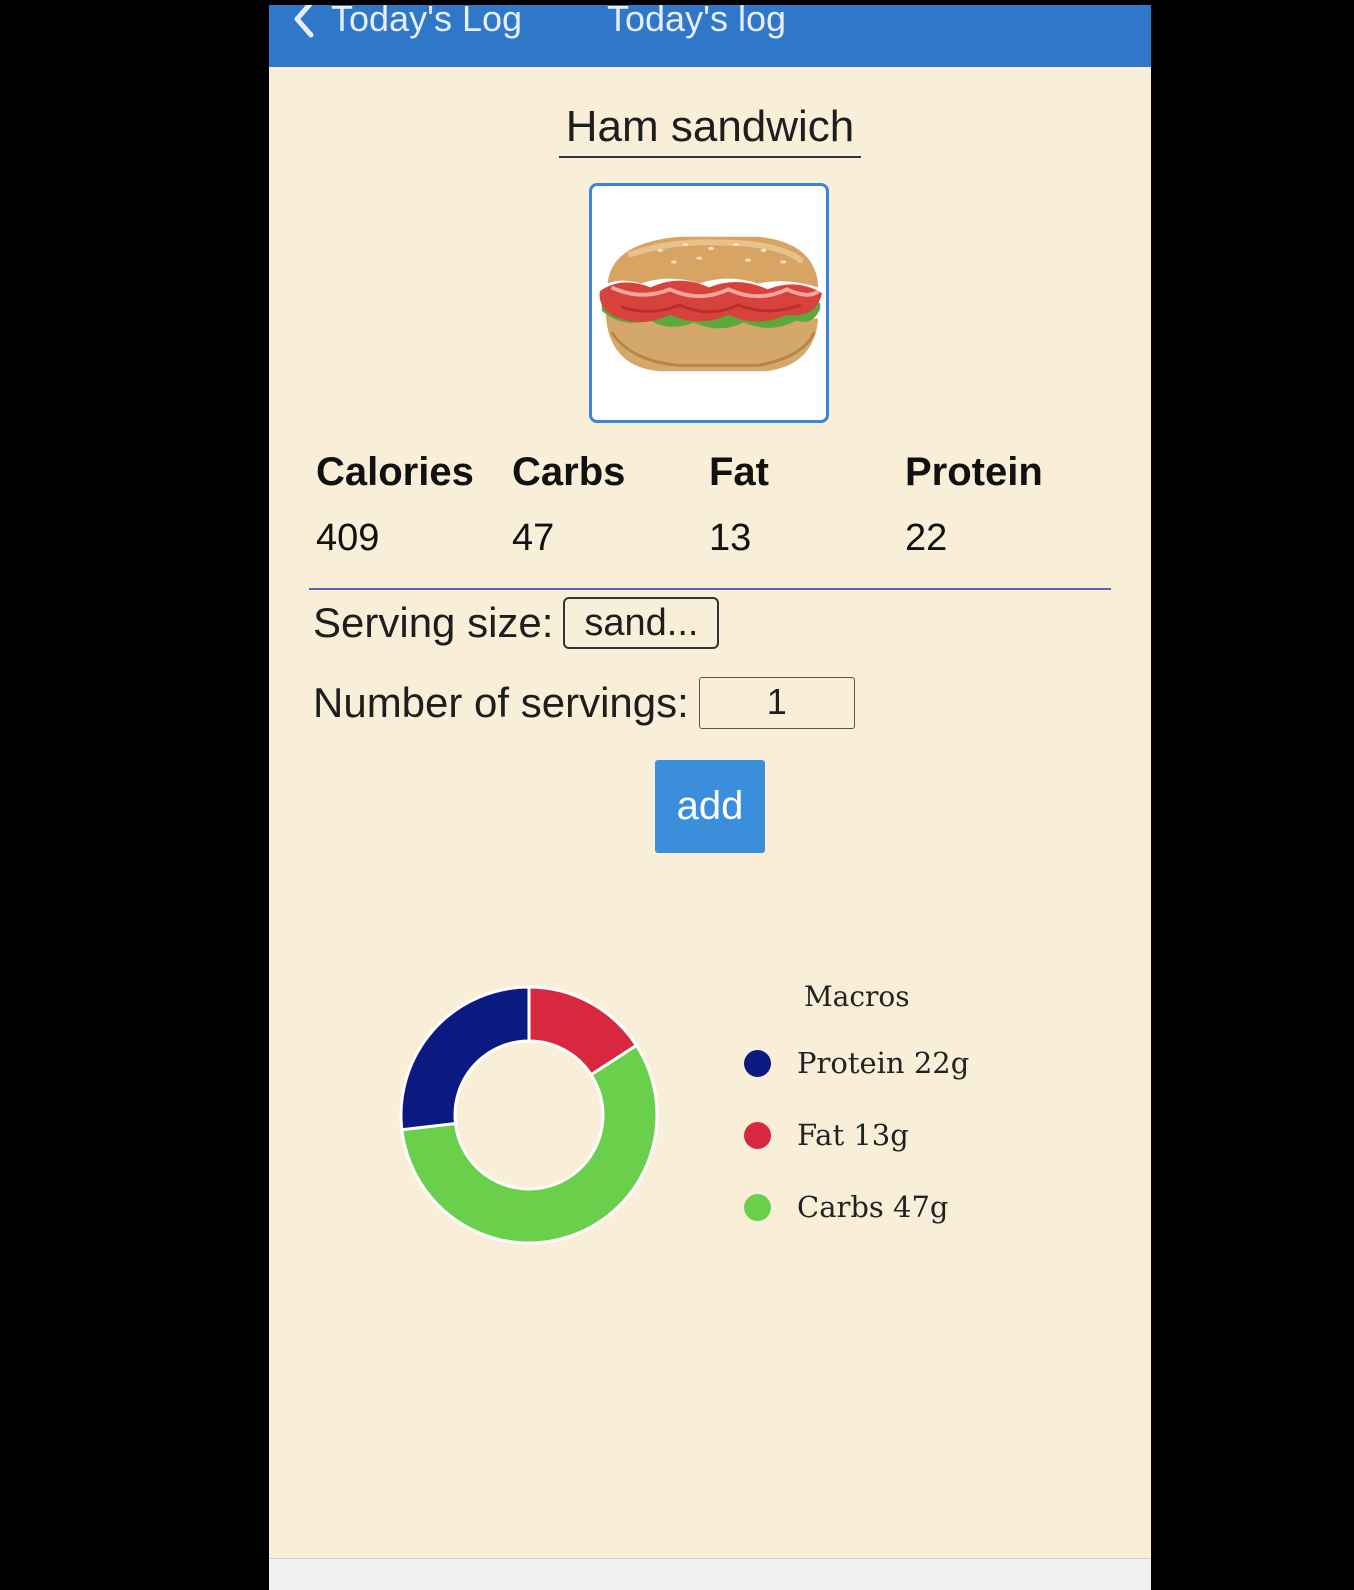 This screenshot has width=1354, height=1590. What do you see at coordinates (395, 472) in the screenshot?
I see `macro-header-calories: Calories` at bounding box center [395, 472].